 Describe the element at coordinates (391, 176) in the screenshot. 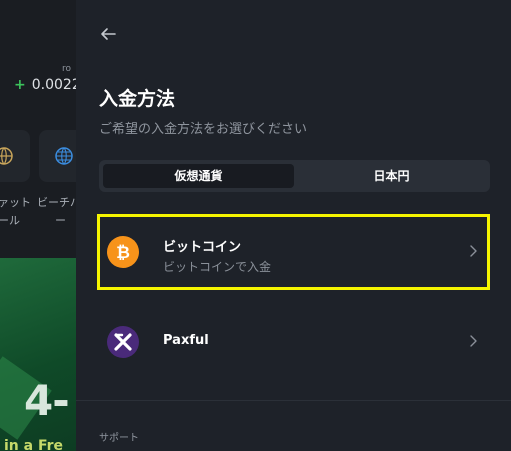

I see `tab-jpy: 日本円` at that location.